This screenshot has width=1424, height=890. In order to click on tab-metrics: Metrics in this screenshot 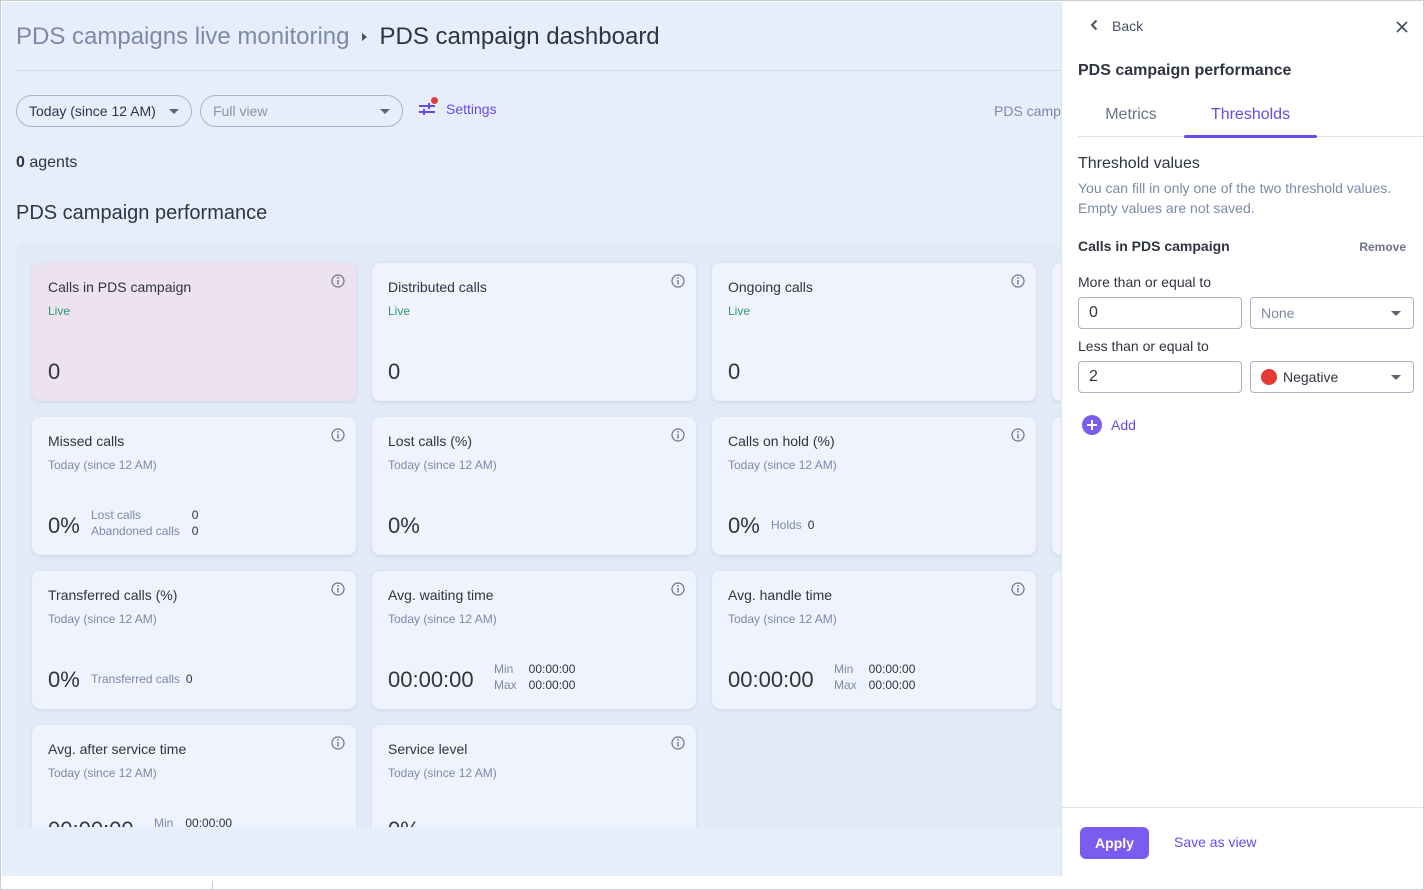, I will do `click(1131, 117)`.